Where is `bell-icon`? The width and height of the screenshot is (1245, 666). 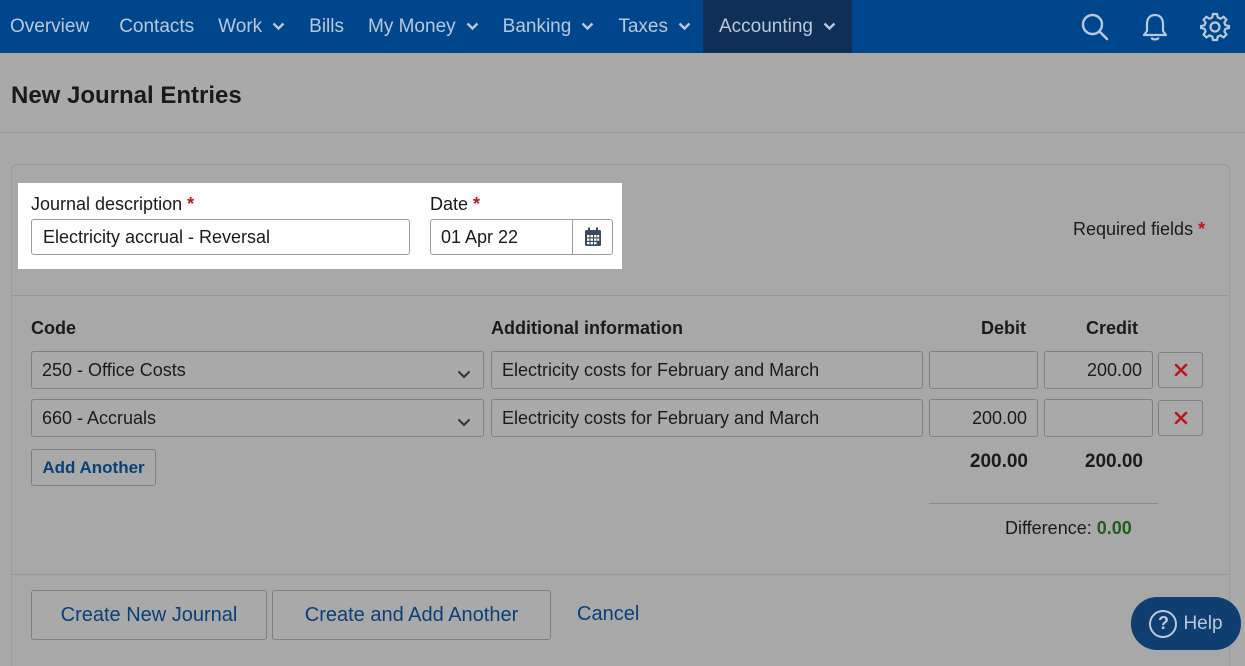
bell-icon is located at coordinates (1155, 26).